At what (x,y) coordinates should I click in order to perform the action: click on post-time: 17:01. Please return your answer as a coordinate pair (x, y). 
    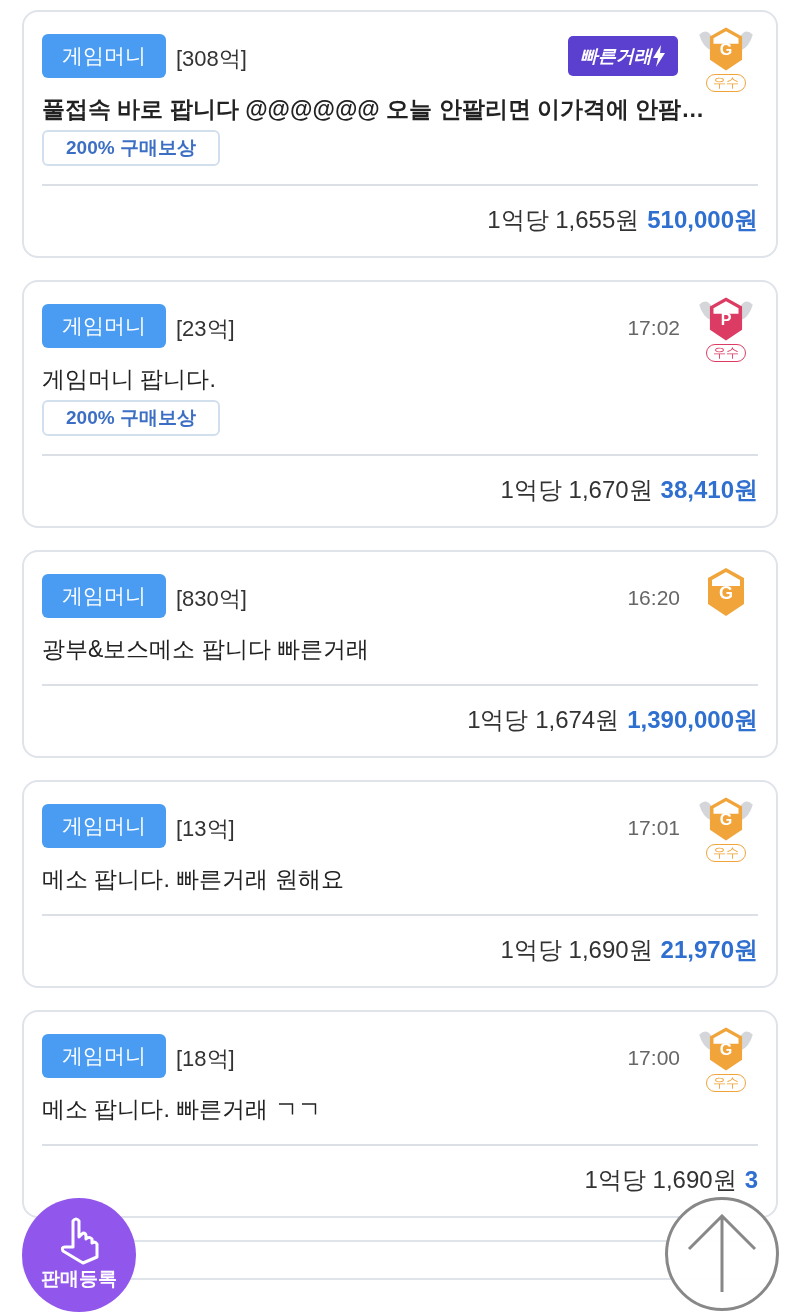
    Looking at the image, I should click on (653, 828).